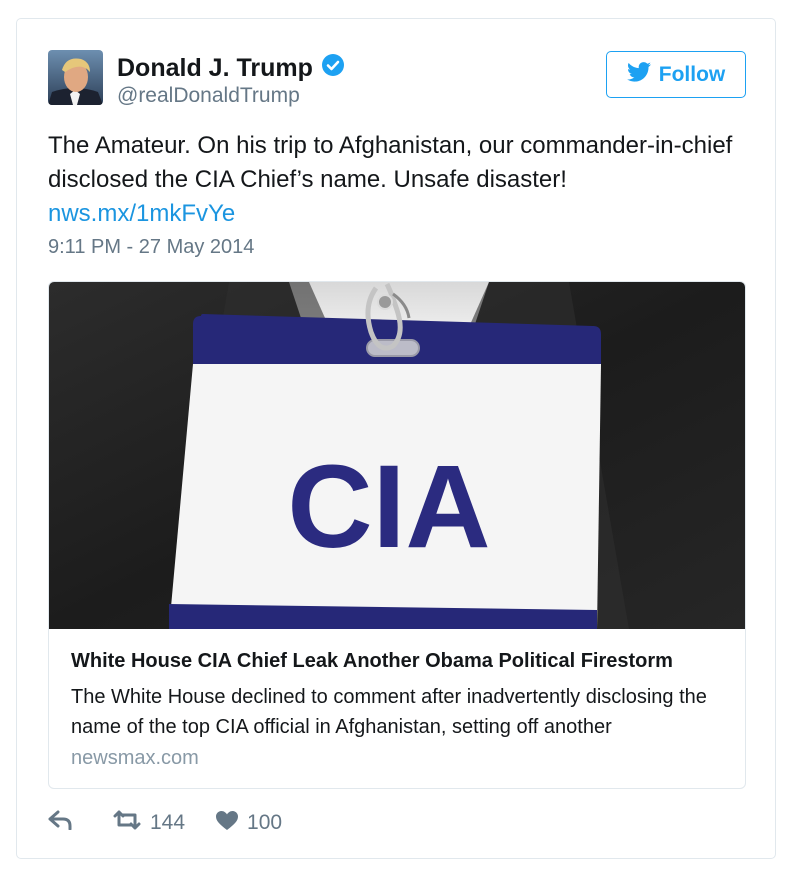 The height and width of the screenshot is (884, 799). Describe the element at coordinates (692, 74) in the screenshot. I see `follow-button-label: Follow` at that location.